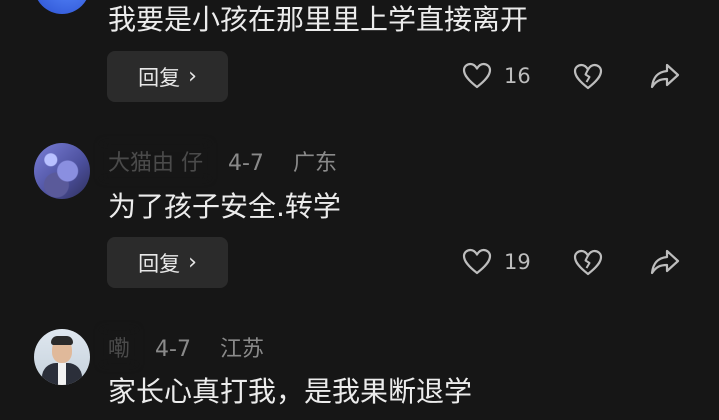 This screenshot has height=420, width=719. Describe the element at coordinates (496, 76) in the screenshot. I see `like-button: 16` at that location.